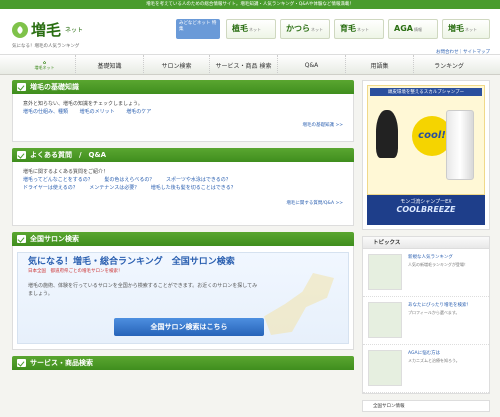  I want to click on nav-item-label: サロン検索, so click(176, 66).